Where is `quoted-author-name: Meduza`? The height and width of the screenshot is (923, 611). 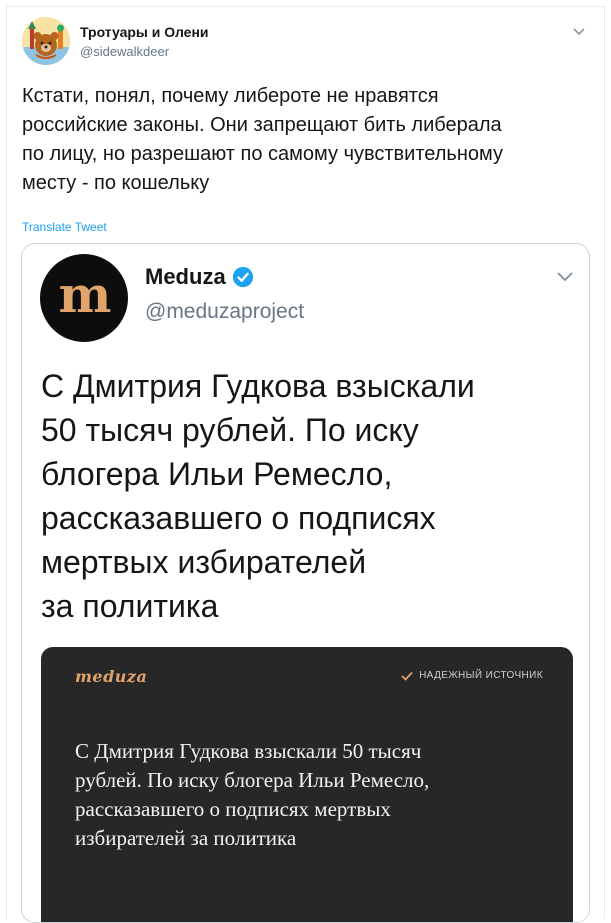 quoted-author-name: Meduza is located at coordinates (185, 277).